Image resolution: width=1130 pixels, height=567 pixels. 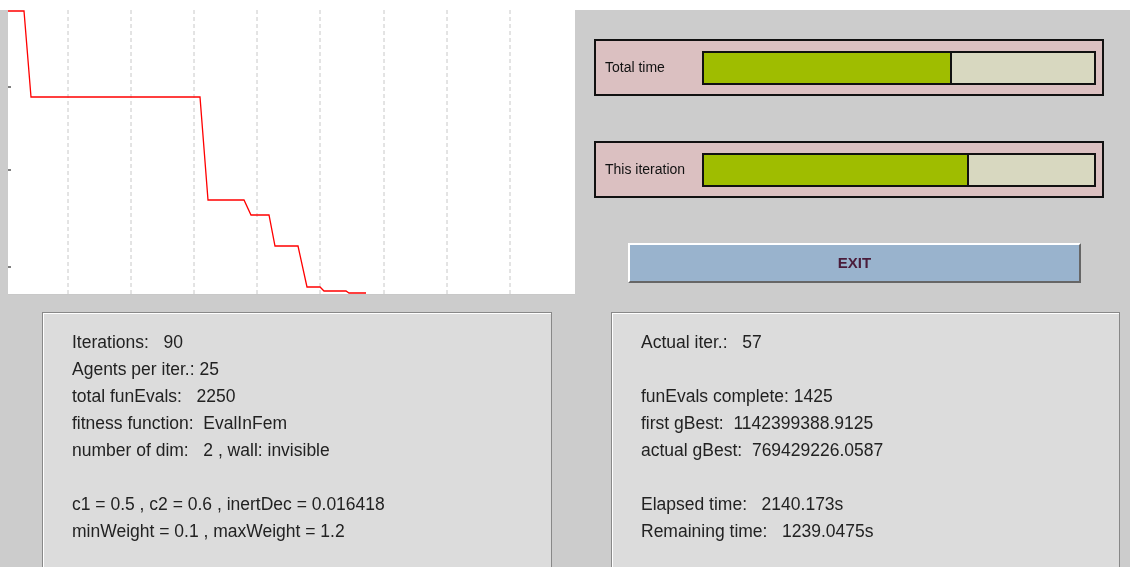 I want to click on info-line: Remaining time: 1239.0475s, so click(x=758, y=531).